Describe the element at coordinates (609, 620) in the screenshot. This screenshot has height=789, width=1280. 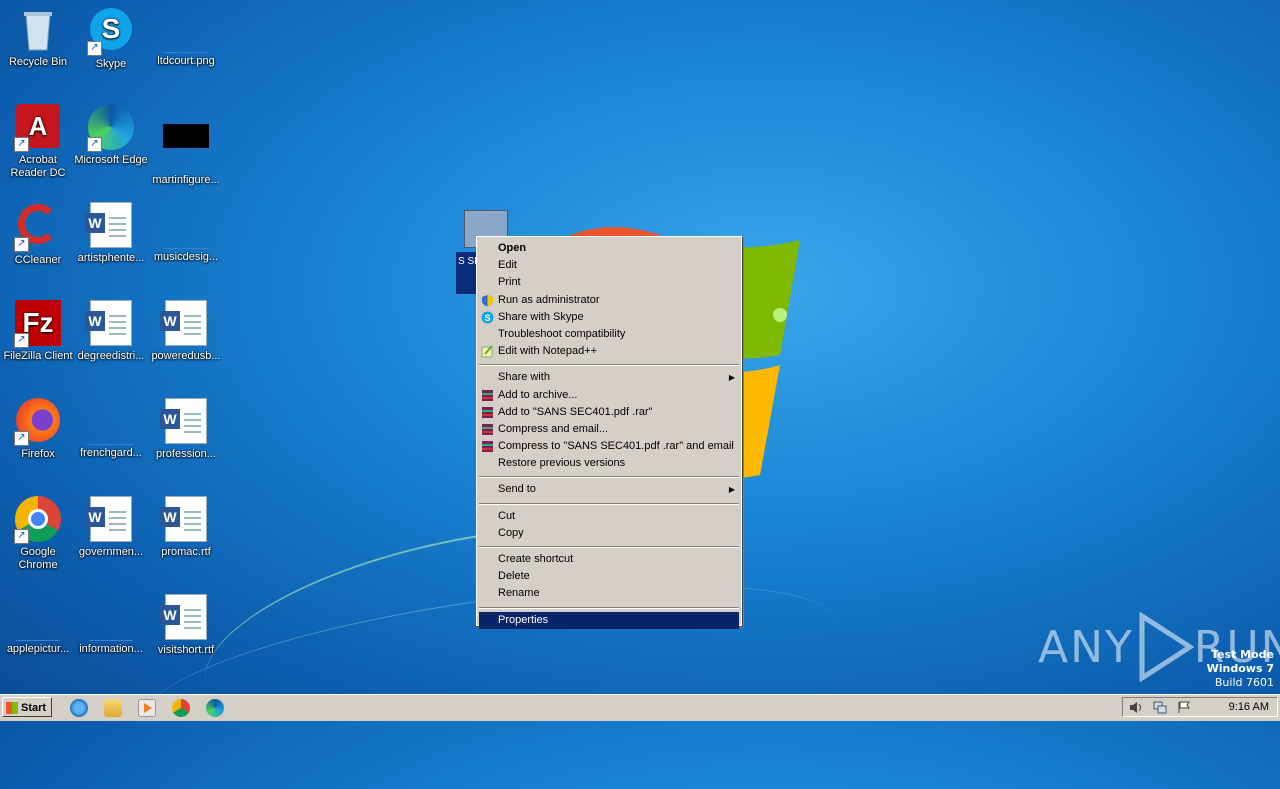
I see `menu-item-properties: Properties` at that location.